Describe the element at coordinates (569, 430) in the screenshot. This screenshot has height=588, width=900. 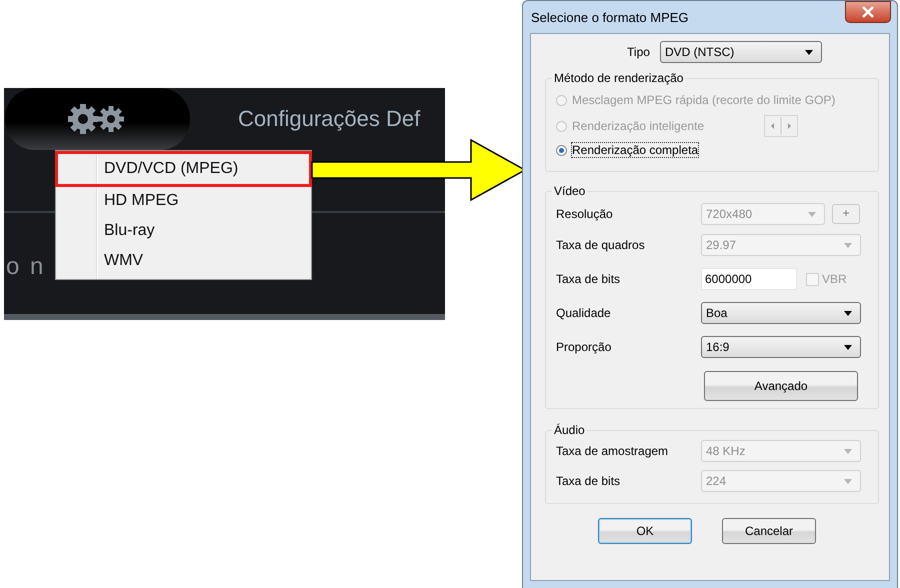
I see `group-title: Áudio` at that location.